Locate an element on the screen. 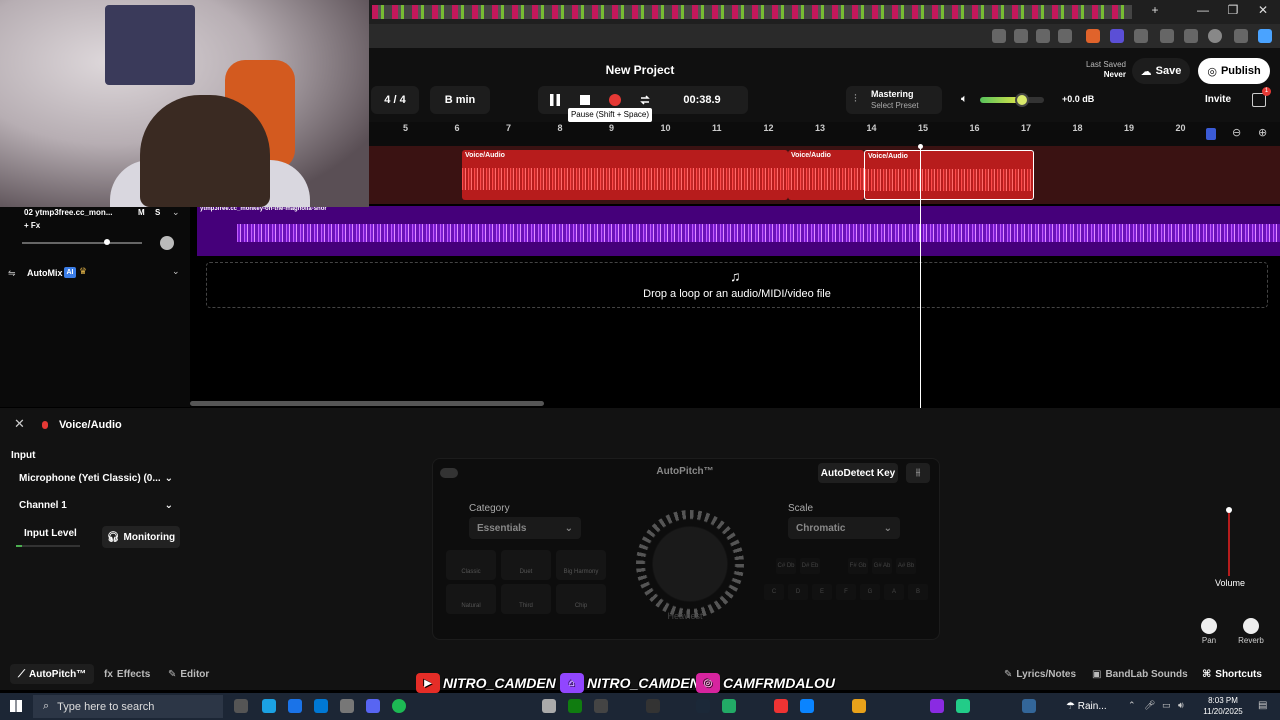 The width and height of the screenshot is (1280, 720). add-fx-button: + Fx is located at coordinates (32, 225).